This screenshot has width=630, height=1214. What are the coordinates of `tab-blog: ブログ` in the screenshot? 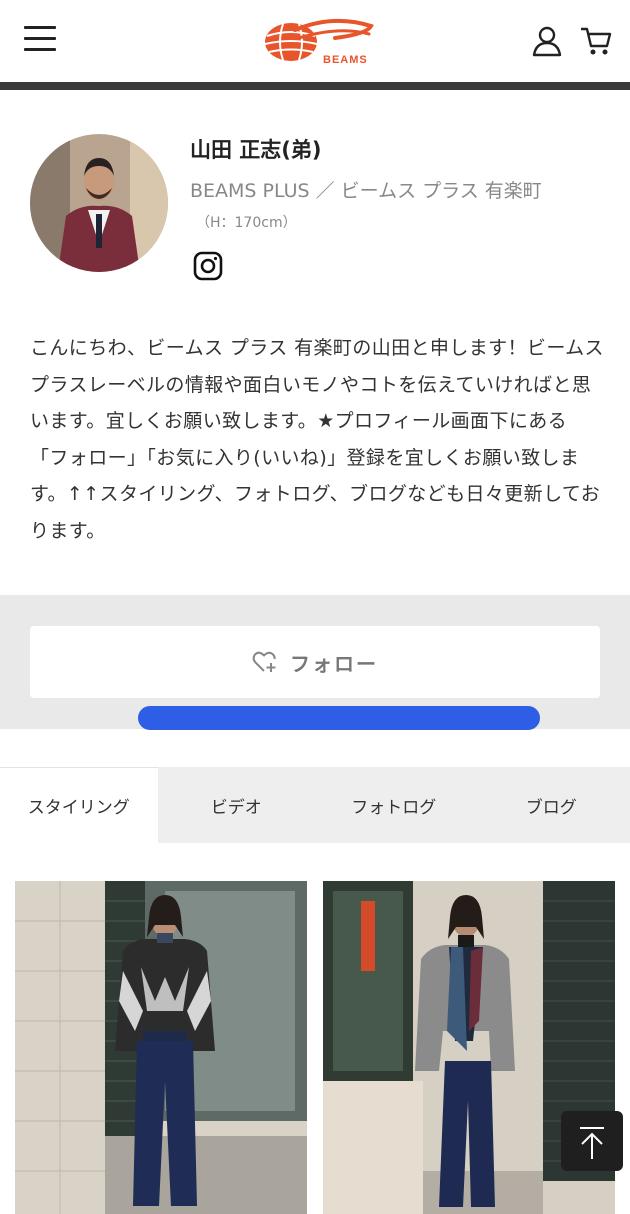 It's located at (551, 805).